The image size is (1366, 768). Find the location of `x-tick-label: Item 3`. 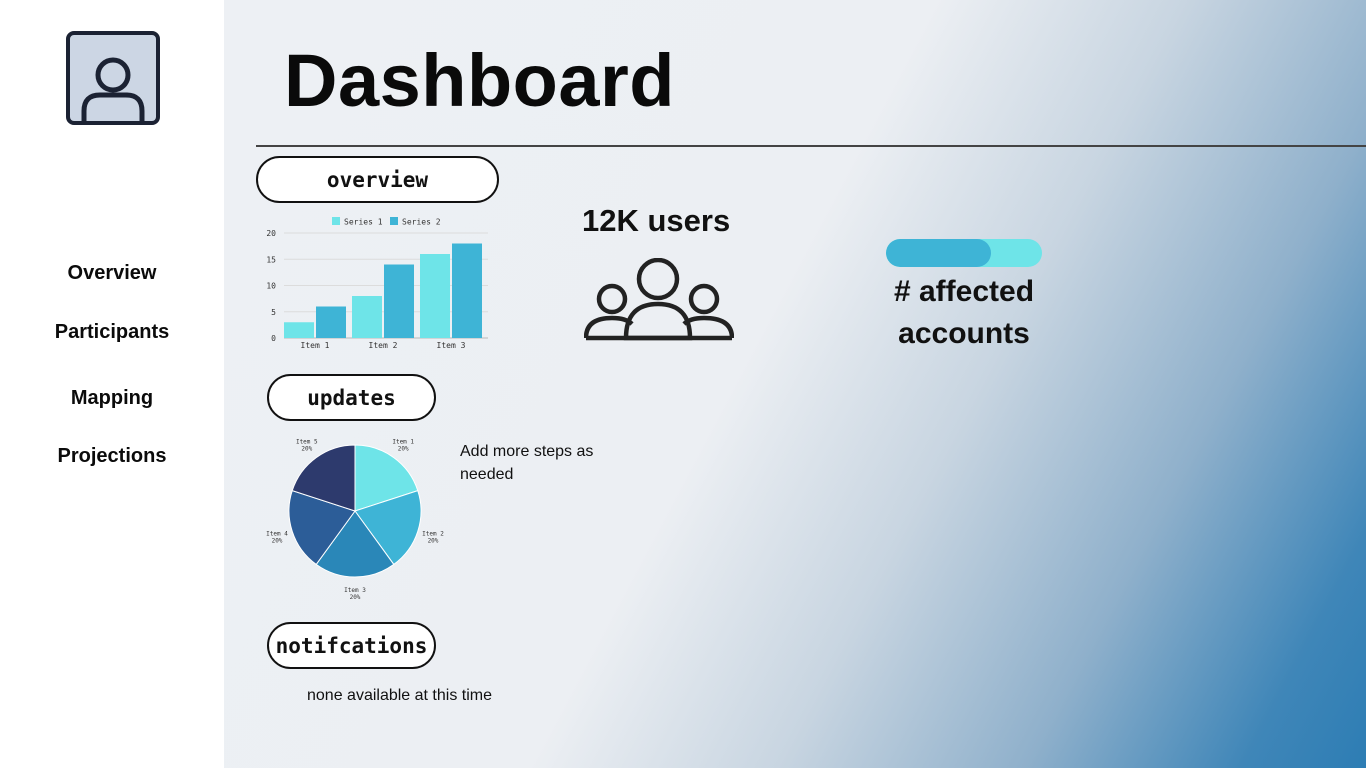

x-tick-label: Item 3 is located at coordinates (451, 345).